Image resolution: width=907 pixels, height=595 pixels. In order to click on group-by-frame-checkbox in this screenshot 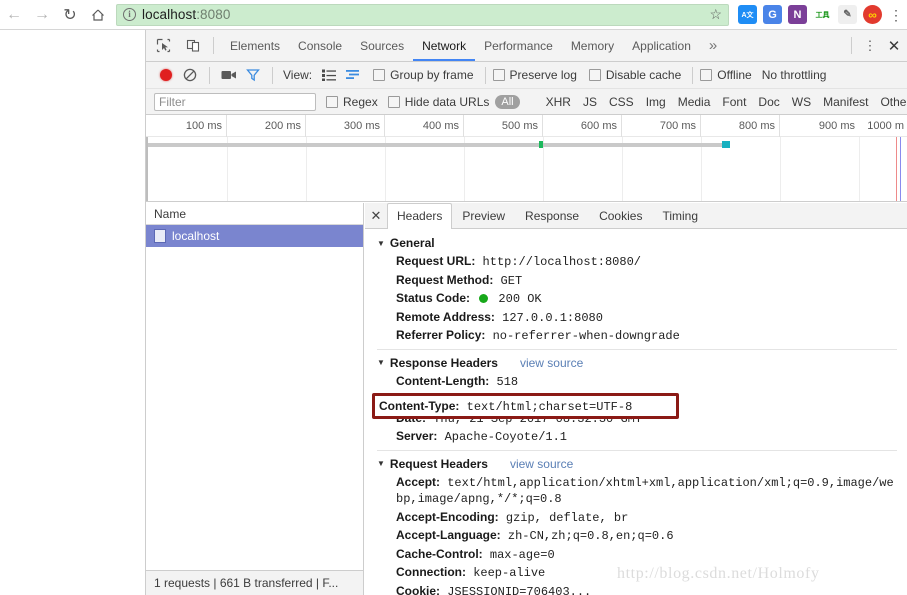, I will do `click(379, 75)`.